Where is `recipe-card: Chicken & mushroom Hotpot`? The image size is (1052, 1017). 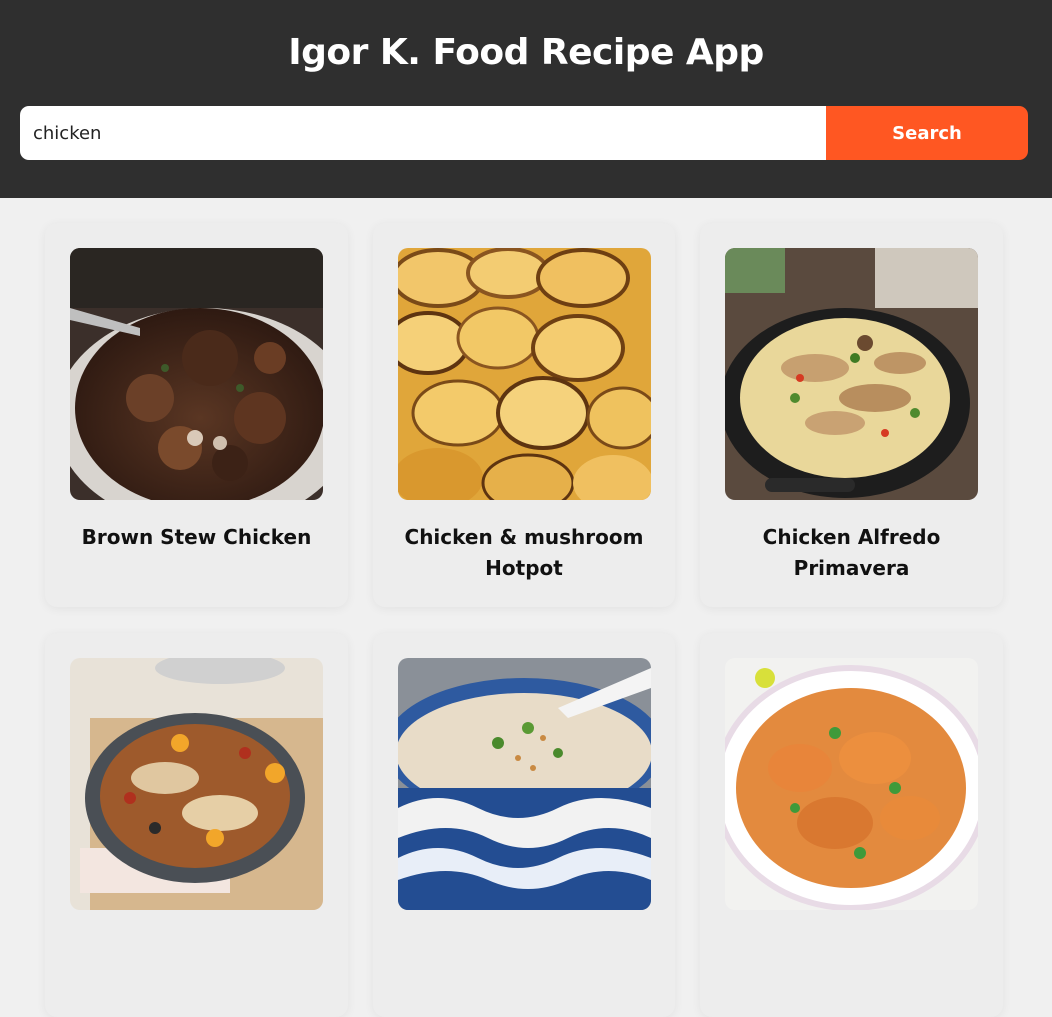
recipe-card: Chicken & mushroom Hotpot is located at coordinates (524, 415).